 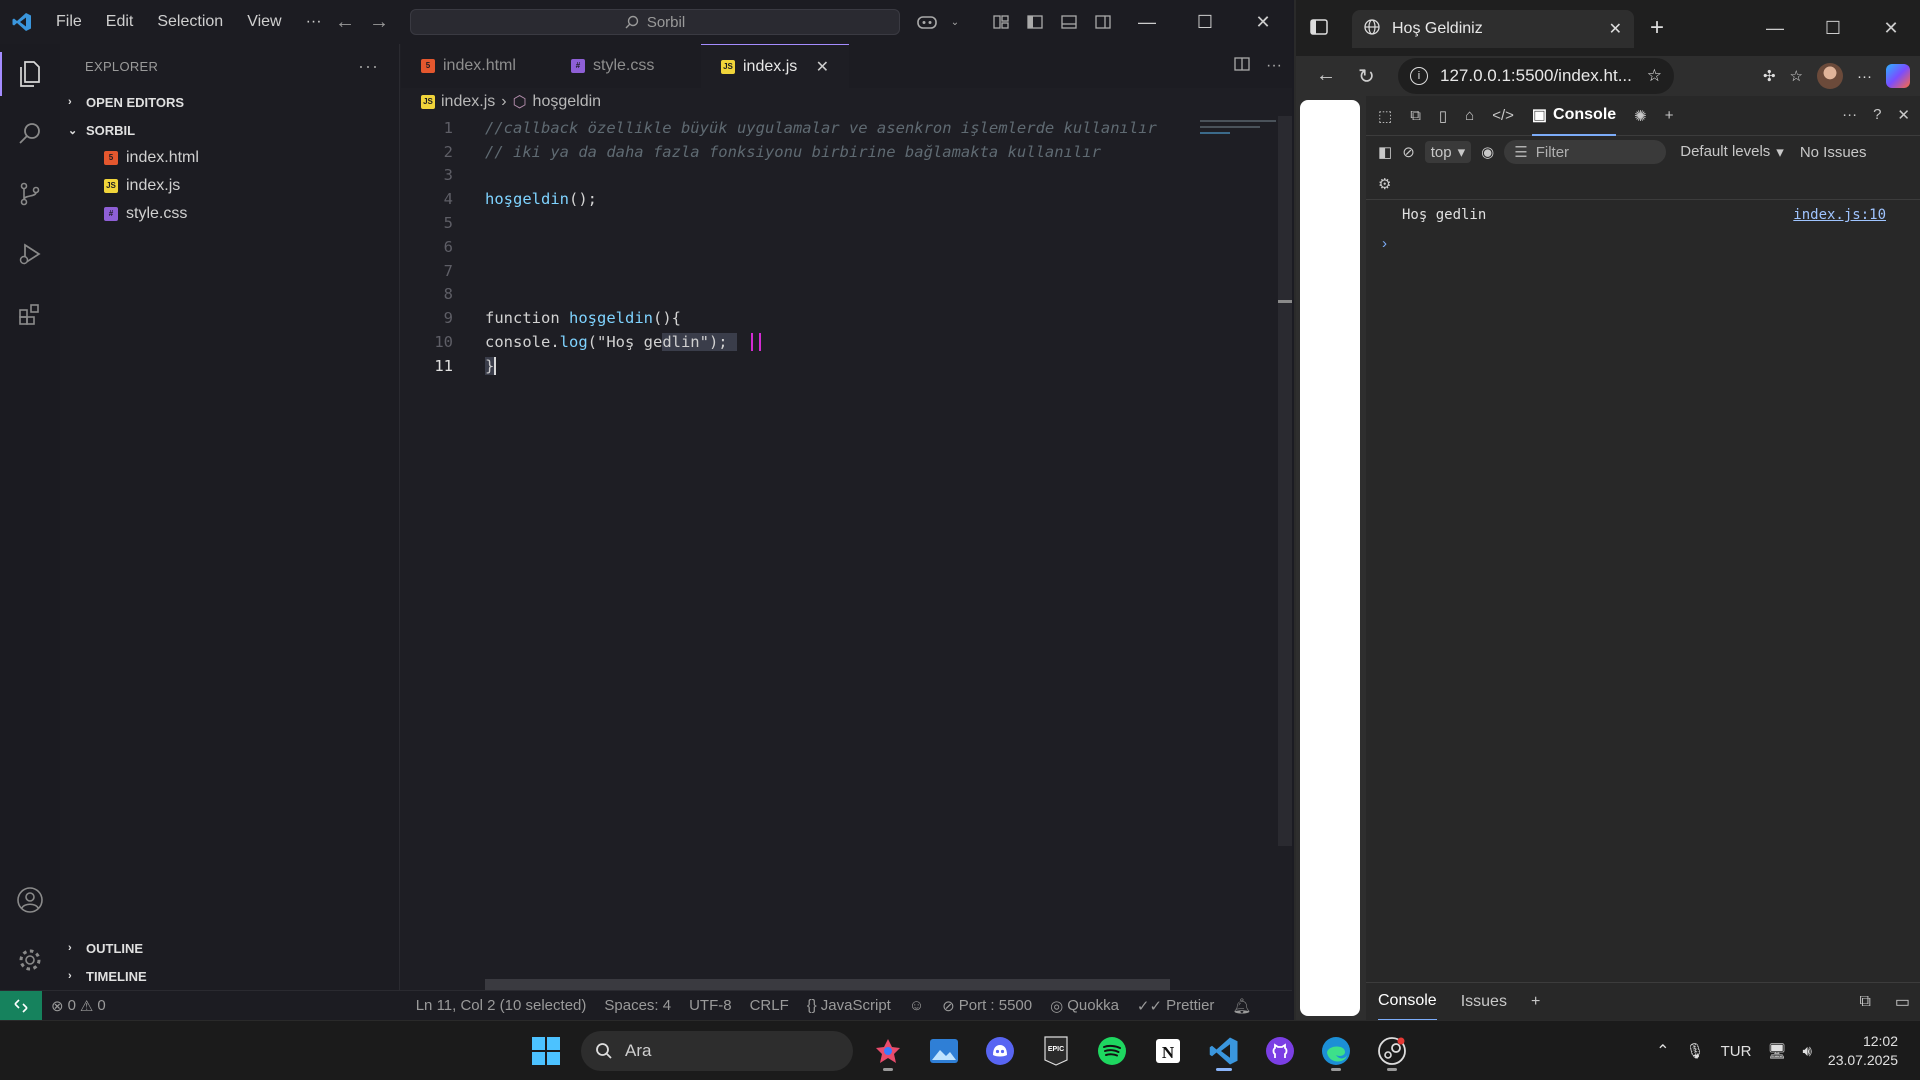 What do you see at coordinates (1503, 115) in the screenshot?
I see `elements-tab-icon: </>` at bounding box center [1503, 115].